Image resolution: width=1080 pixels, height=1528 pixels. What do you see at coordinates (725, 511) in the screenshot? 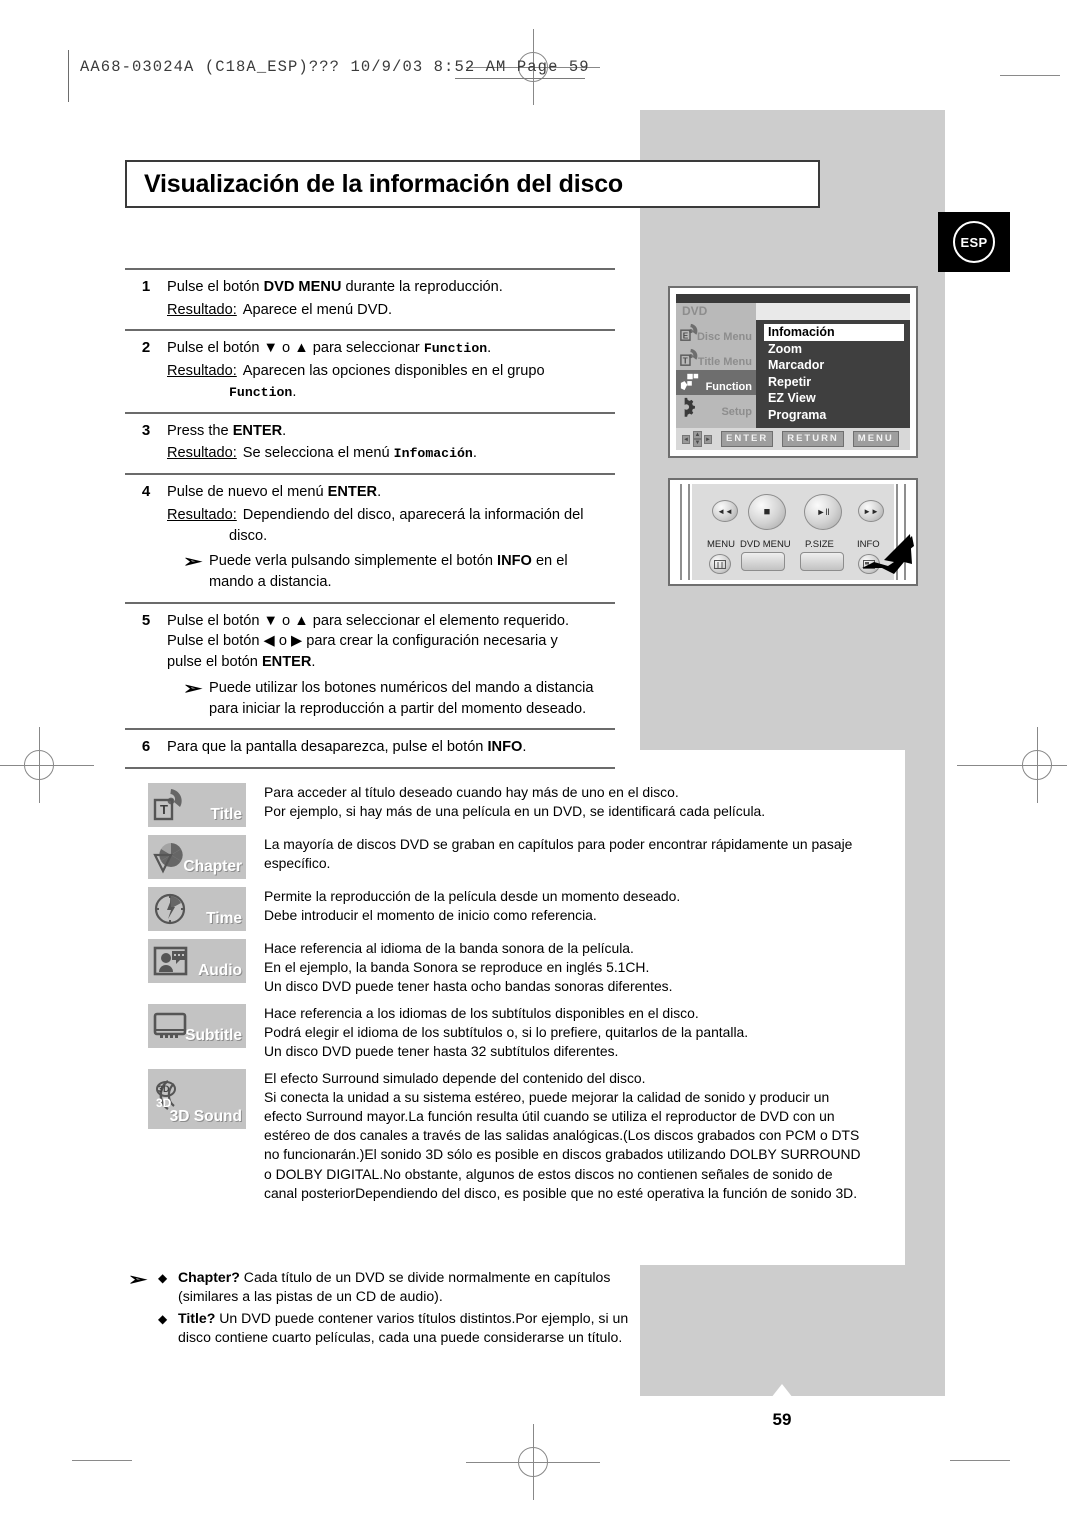
I see `skip-back-button: ◄◄` at bounding box center [725, 511].